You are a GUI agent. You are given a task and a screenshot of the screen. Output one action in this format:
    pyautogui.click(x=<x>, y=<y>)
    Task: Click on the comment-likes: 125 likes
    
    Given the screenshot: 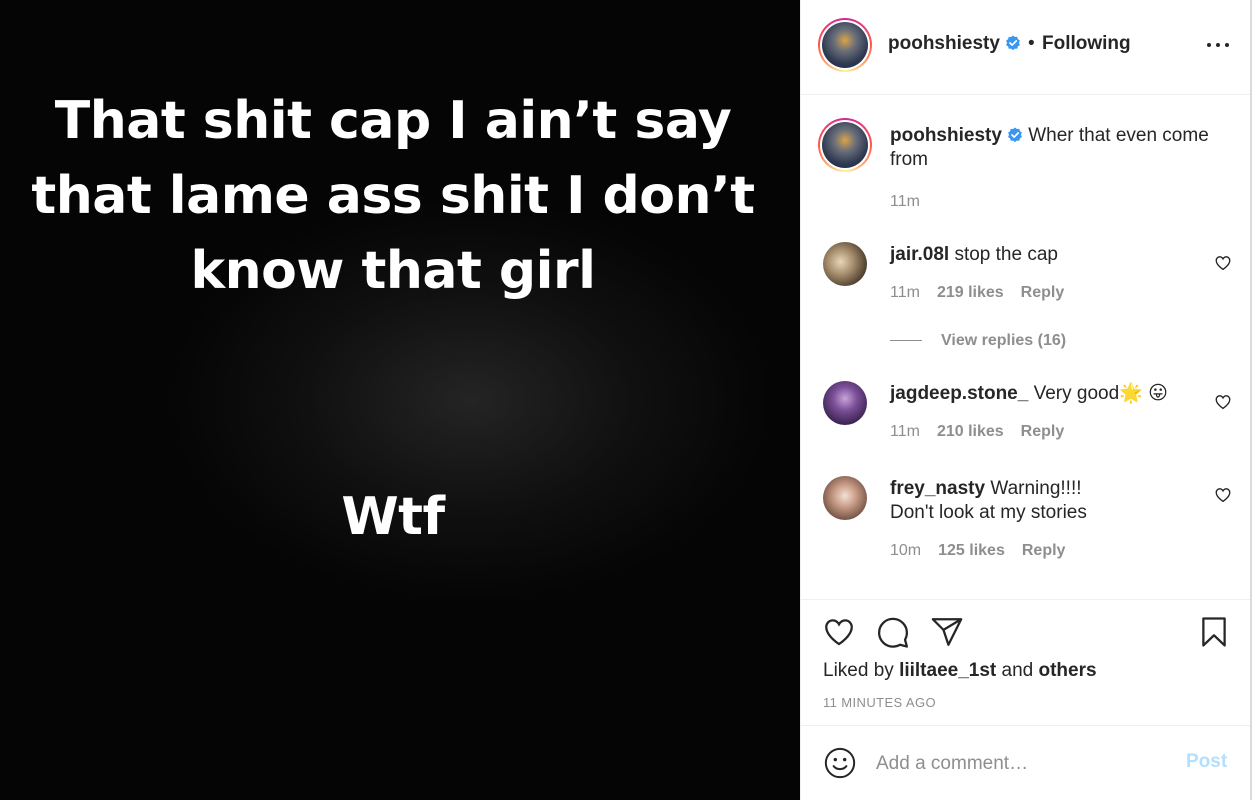 What is the action you would take?
    pyautogui.click(x=971, y=550)
    